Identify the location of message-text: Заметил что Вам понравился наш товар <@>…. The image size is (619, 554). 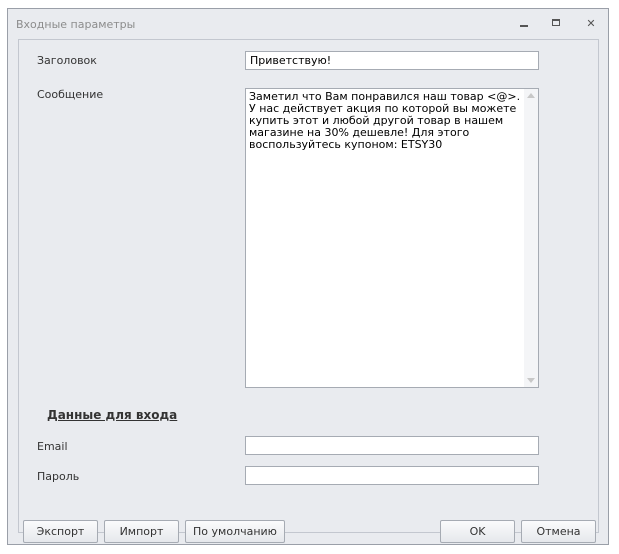
(385, 121).